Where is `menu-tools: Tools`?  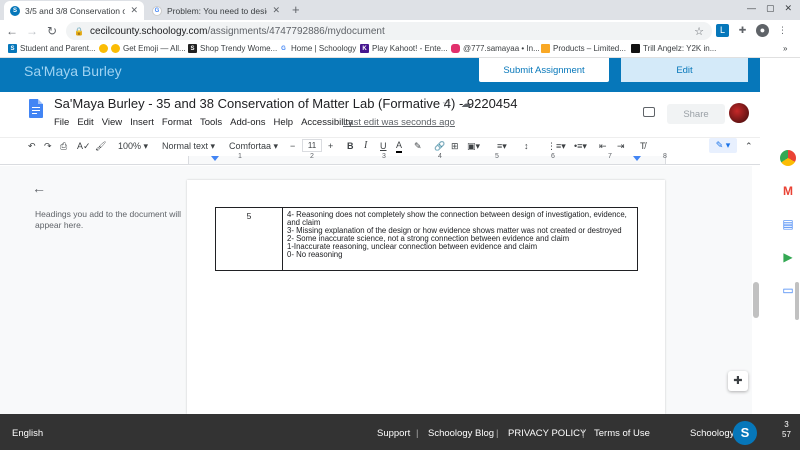 menu-tools: Tools is located at coordinates (211, 122).